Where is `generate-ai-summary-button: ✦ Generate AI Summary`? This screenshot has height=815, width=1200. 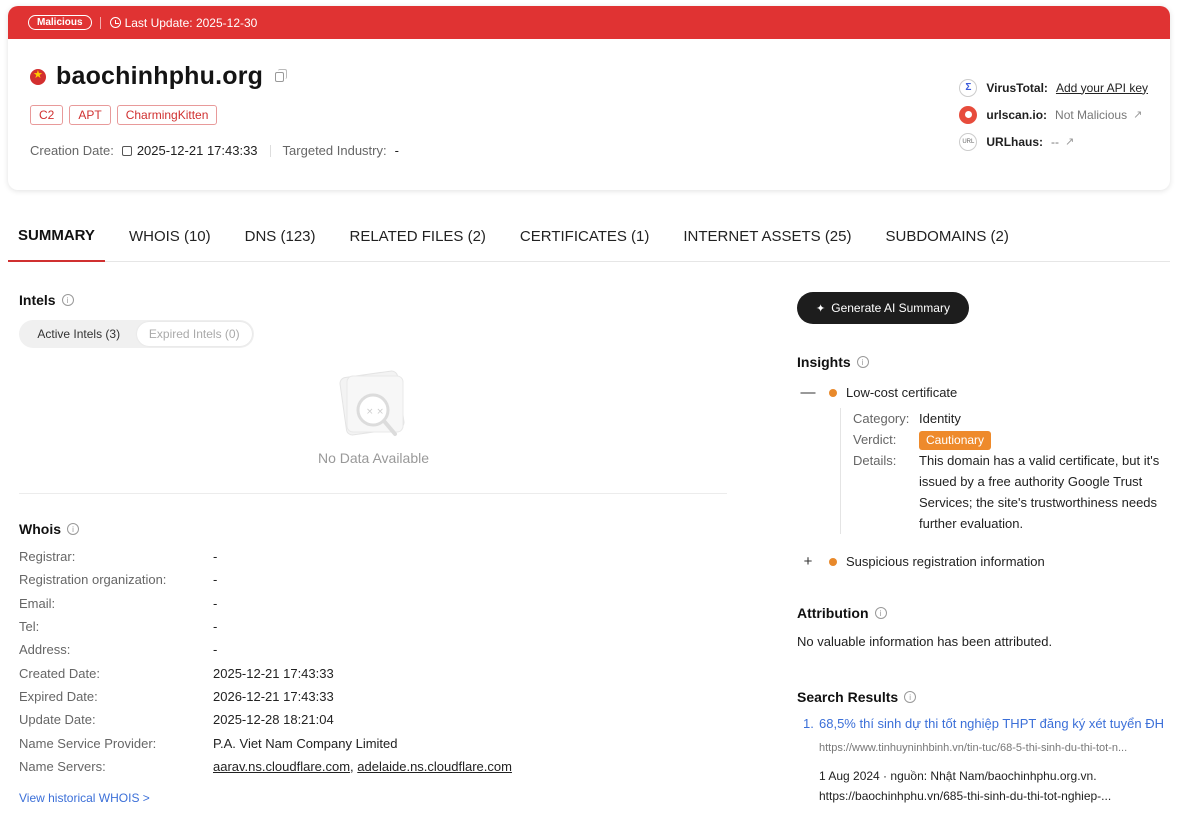
generate-ai-summary-button: ✦ Generate AI Summary is located at coordinates (883, 308).